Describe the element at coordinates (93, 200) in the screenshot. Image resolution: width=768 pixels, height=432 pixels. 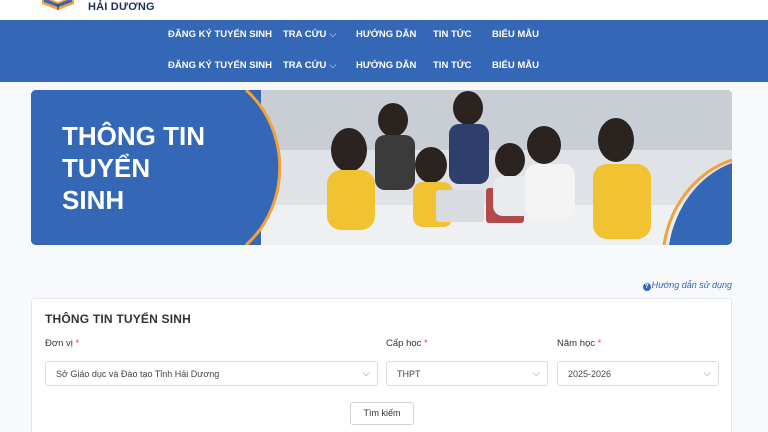
I see `banner-title-line: SINH` at that location.